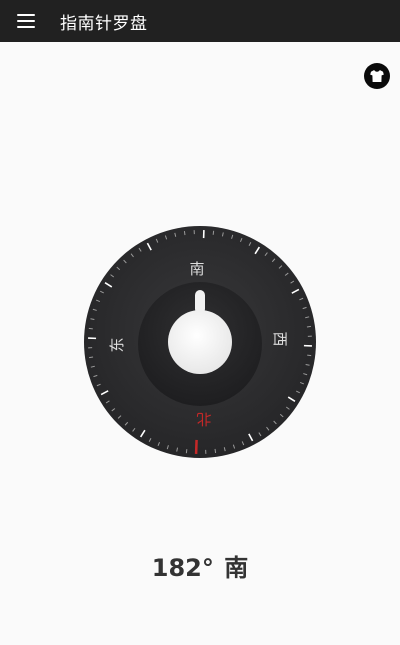  What do you see at coordinates (104, 23) in the screenshot?
I see `app-title: 指南针罗盘` at bounding box center [104, 23].